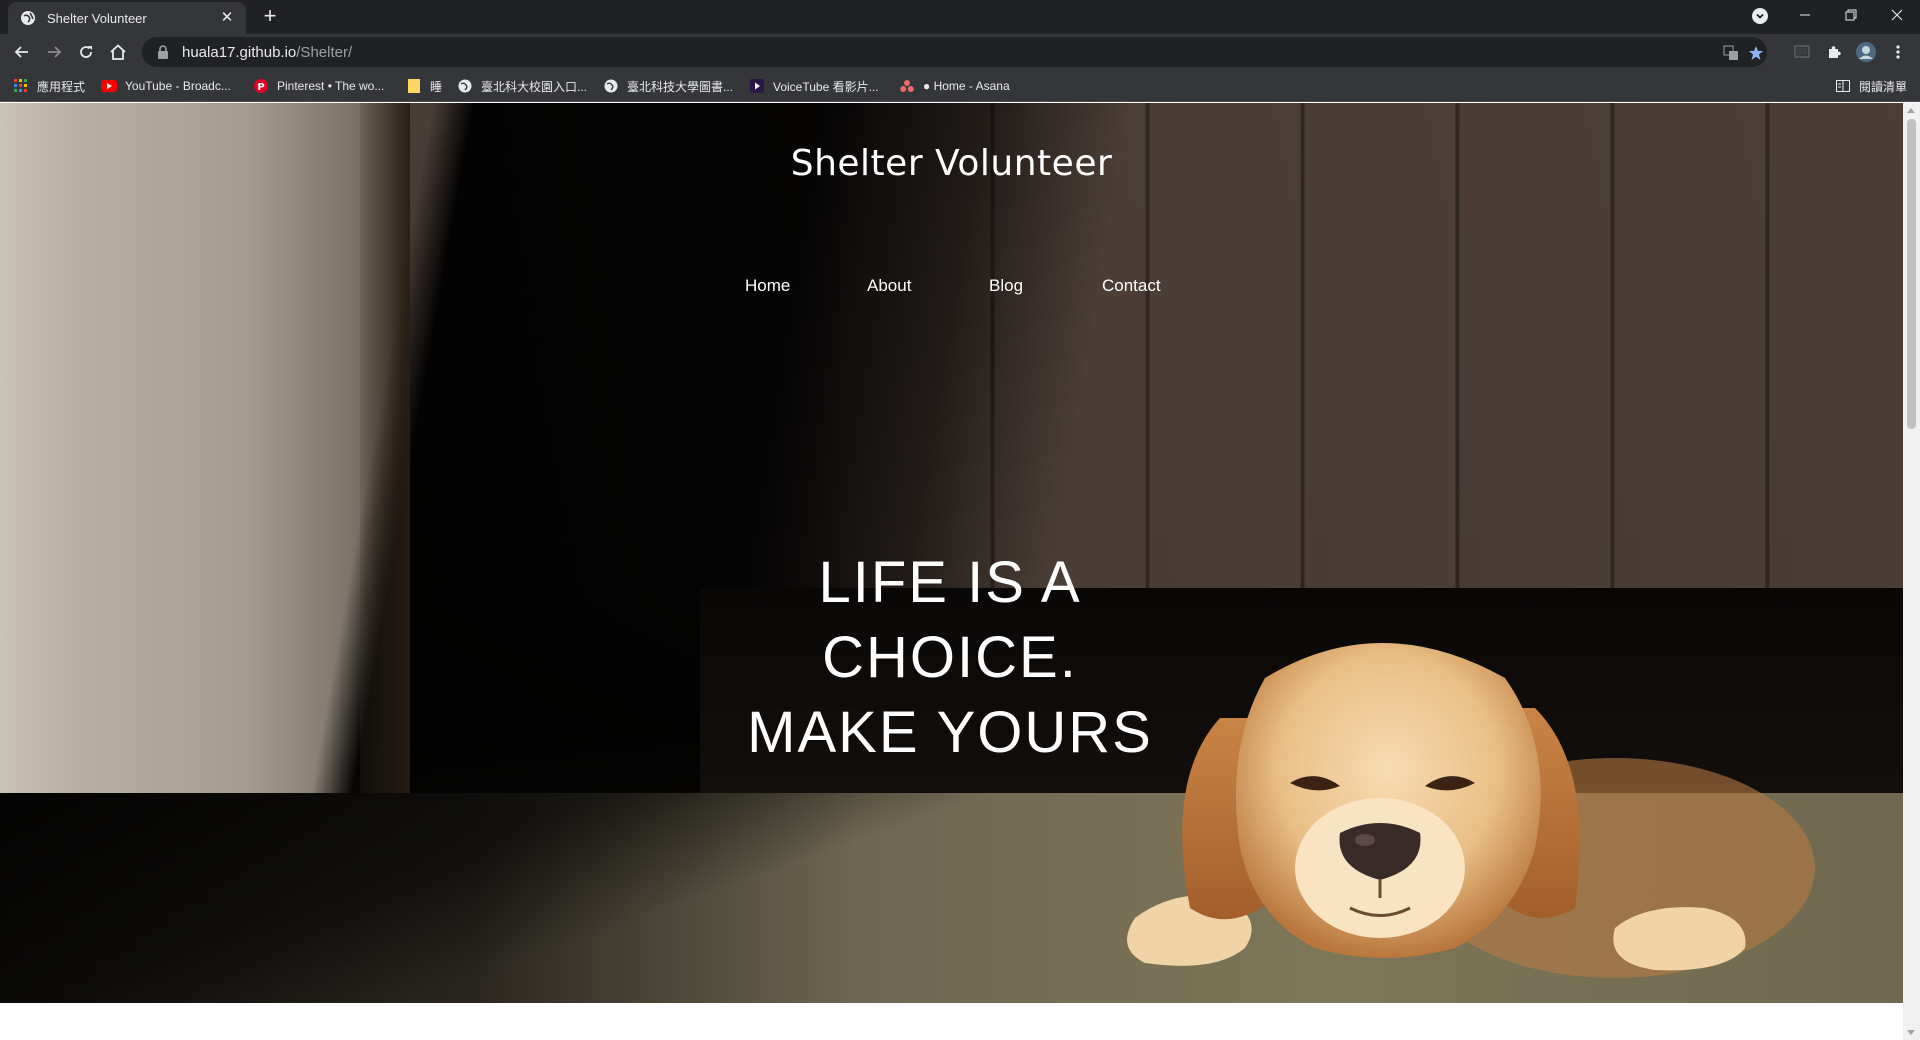 The height and width of the screenshot is (1040, 1920). What do you see at coordinates (414, 86) in the screenshot?
I see `folder-icon` at bounding box center [414, 86].